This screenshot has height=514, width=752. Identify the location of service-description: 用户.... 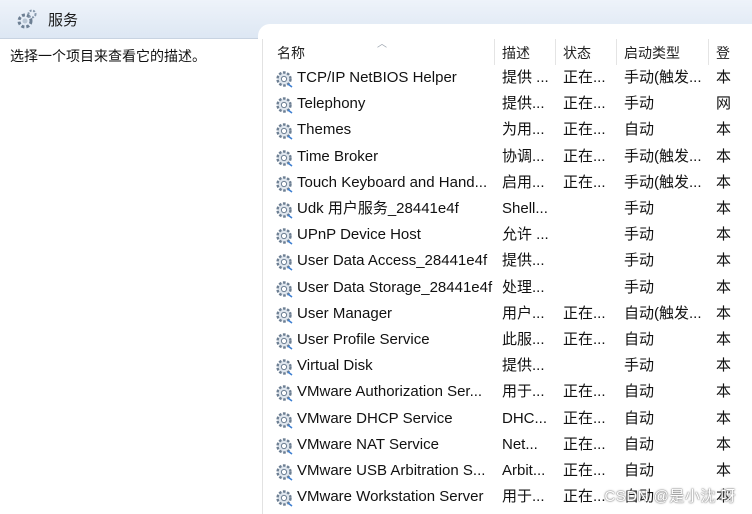
(523, 313).